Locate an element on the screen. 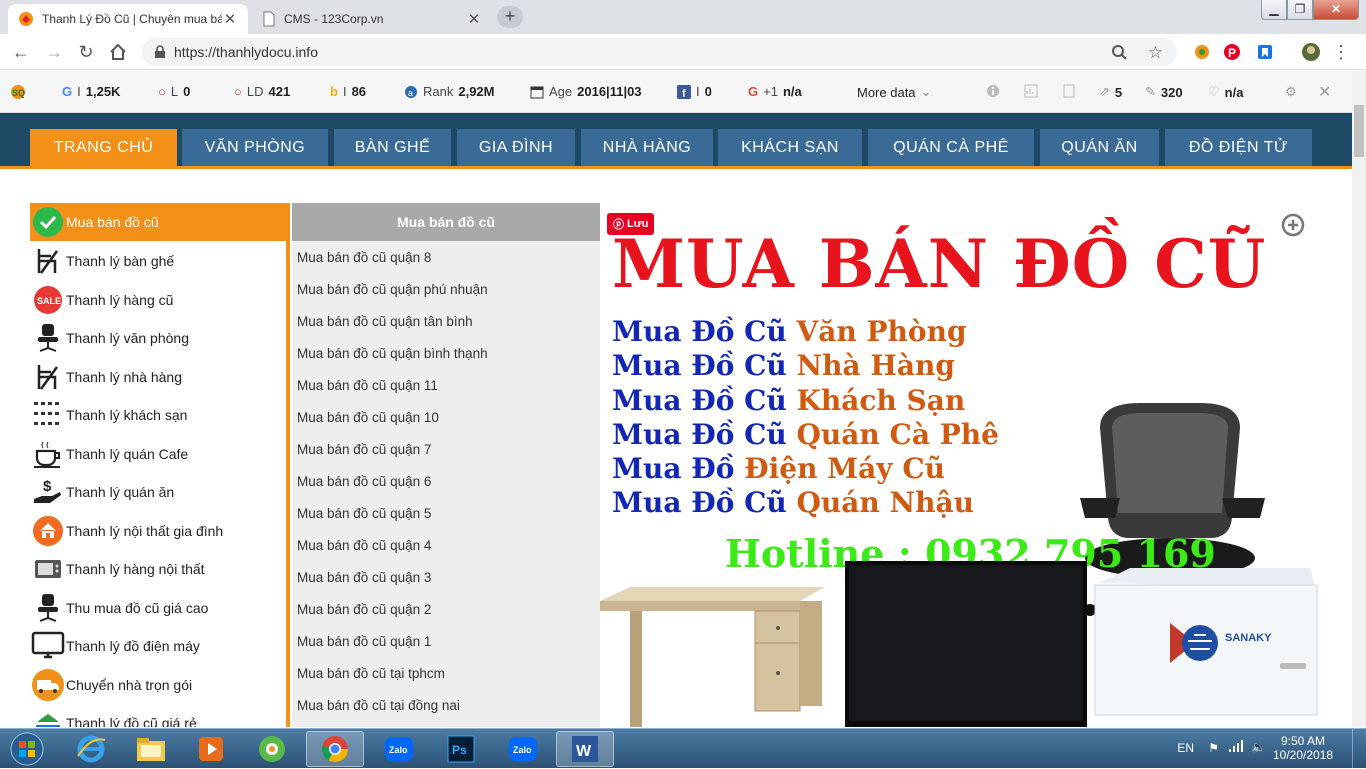 This screenshot has height=769, width=1366. district-link: Mua bán đồ cũ quận 8 is located at coordinates (364, 257).